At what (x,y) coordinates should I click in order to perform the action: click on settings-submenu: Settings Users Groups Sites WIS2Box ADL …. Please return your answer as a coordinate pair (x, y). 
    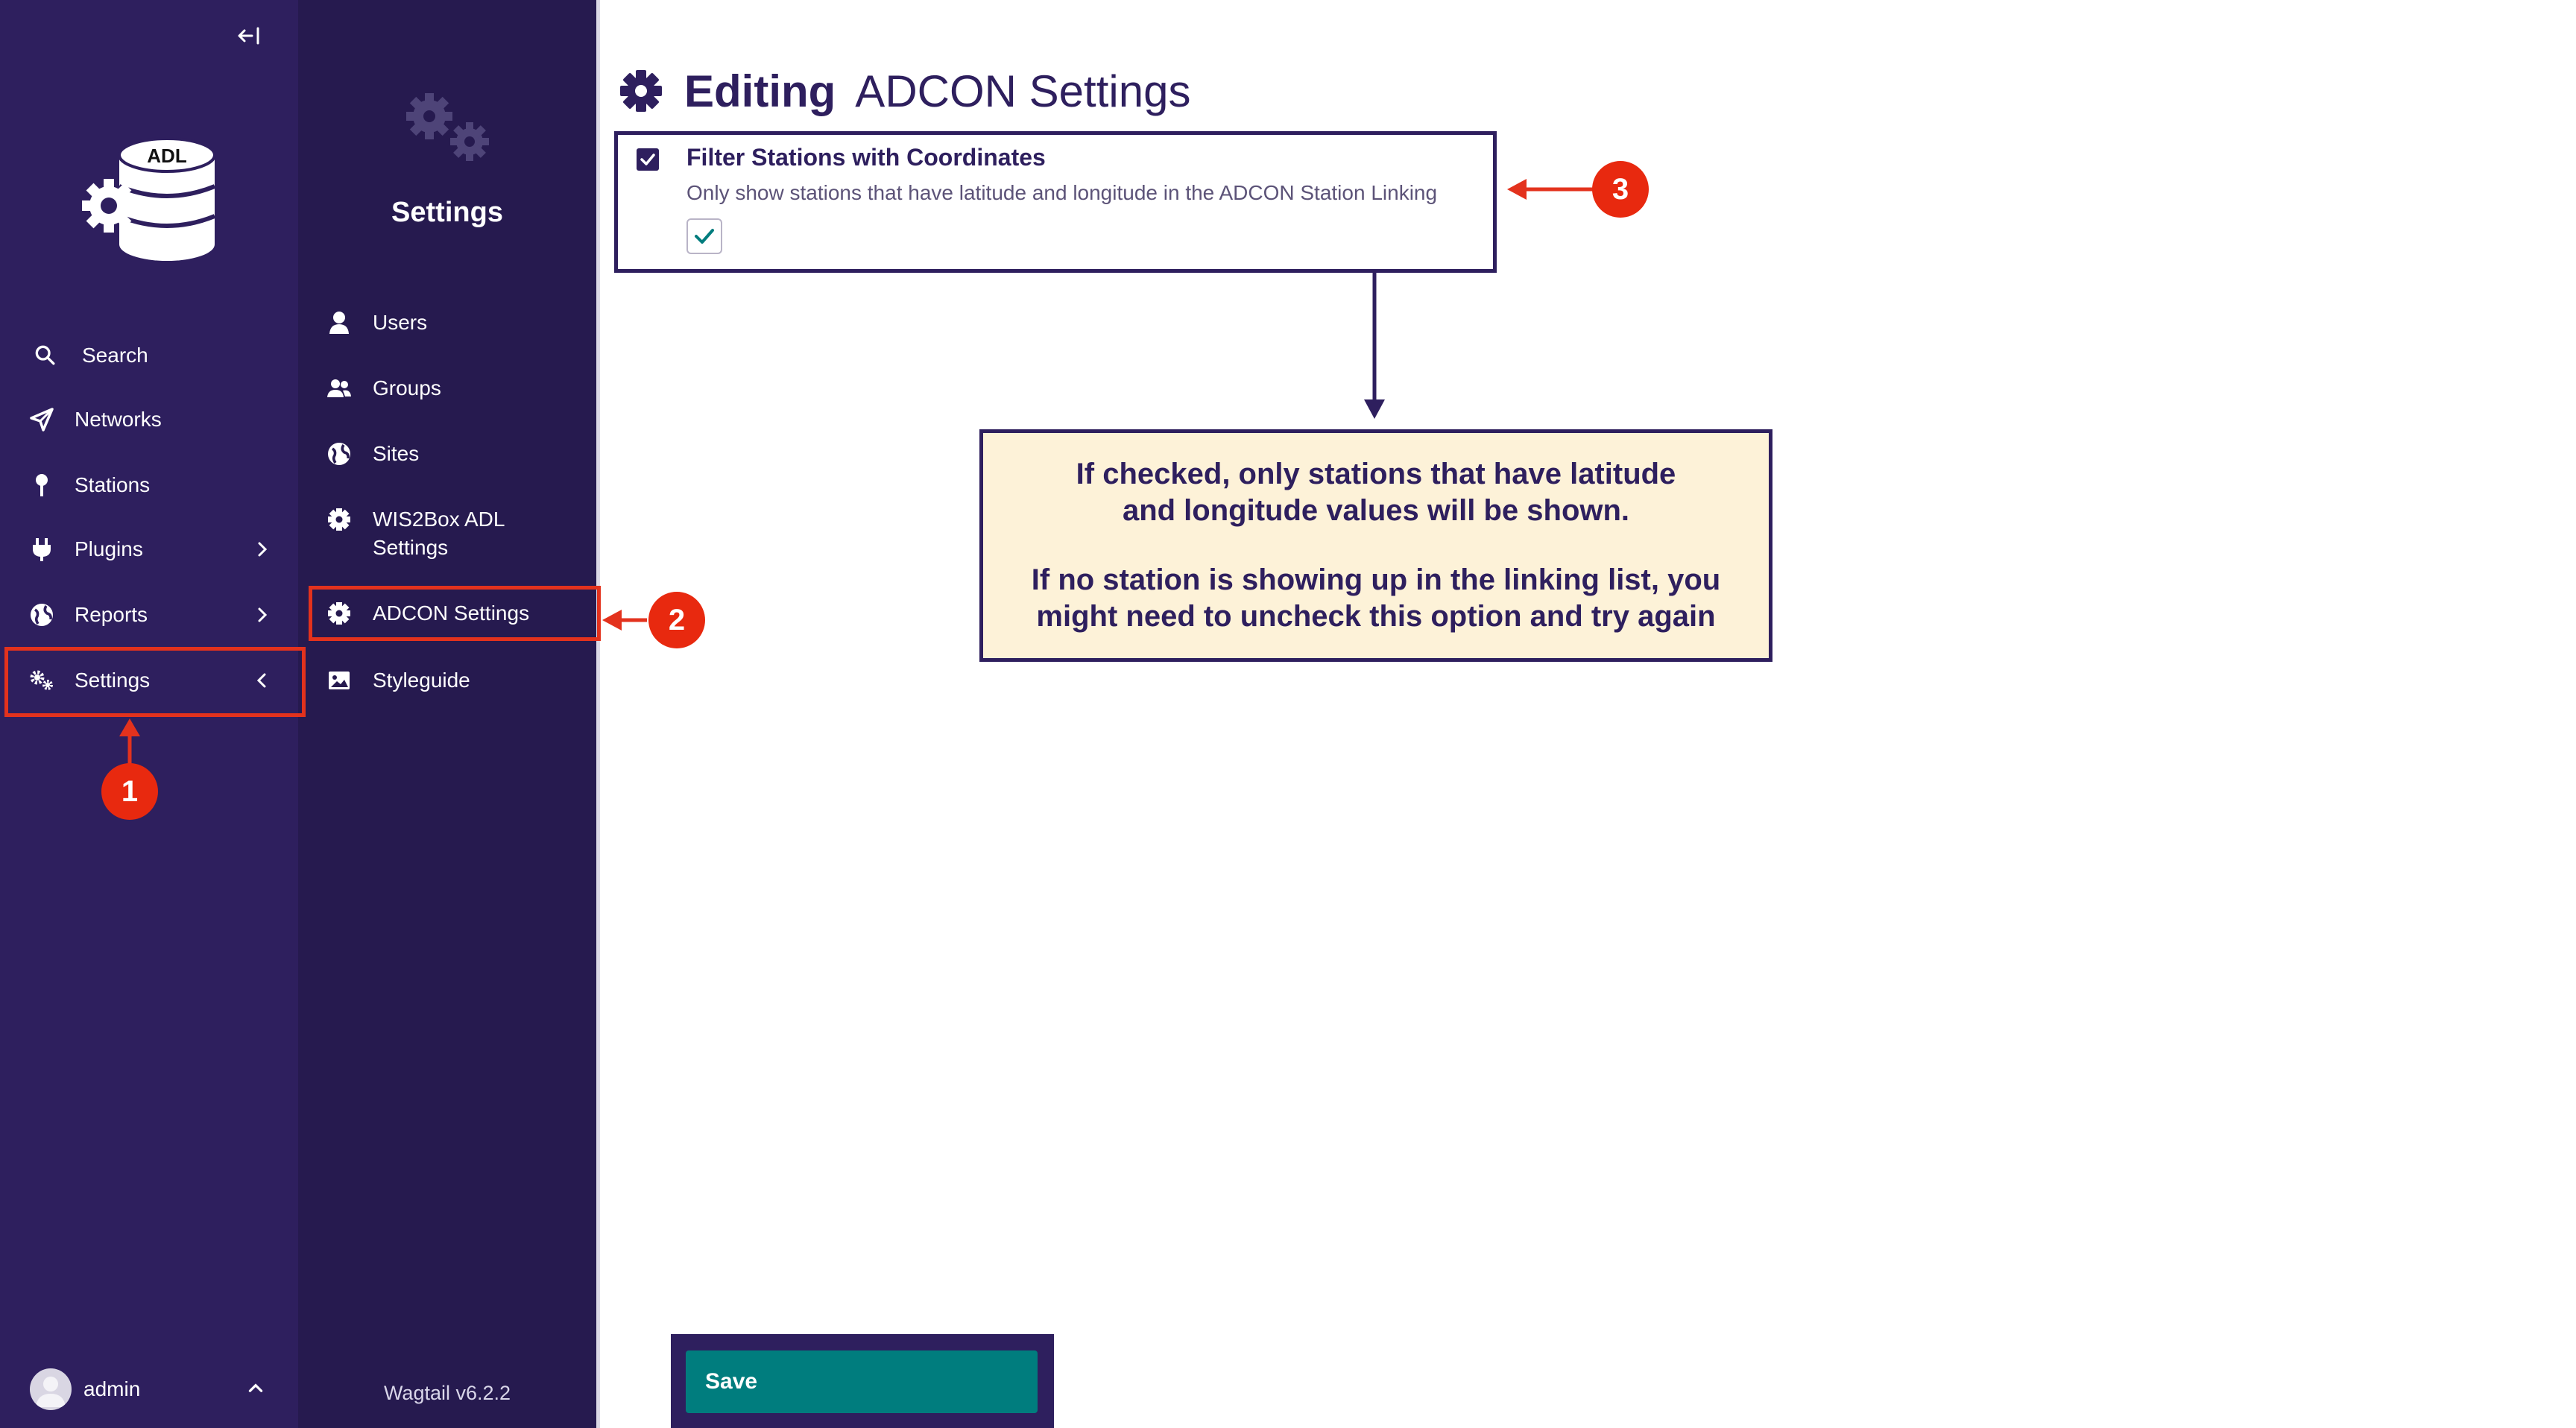
    Looking at the image, I should click on (447, 714).